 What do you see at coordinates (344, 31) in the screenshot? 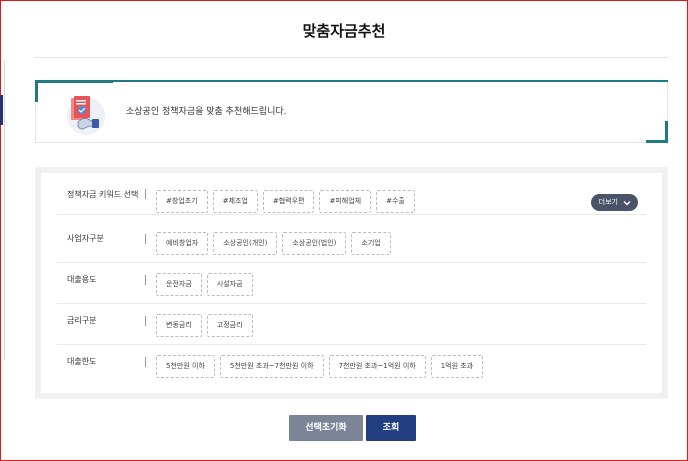
I see `page-title: 맞춤자금추천` at bounding box center [344, 31].